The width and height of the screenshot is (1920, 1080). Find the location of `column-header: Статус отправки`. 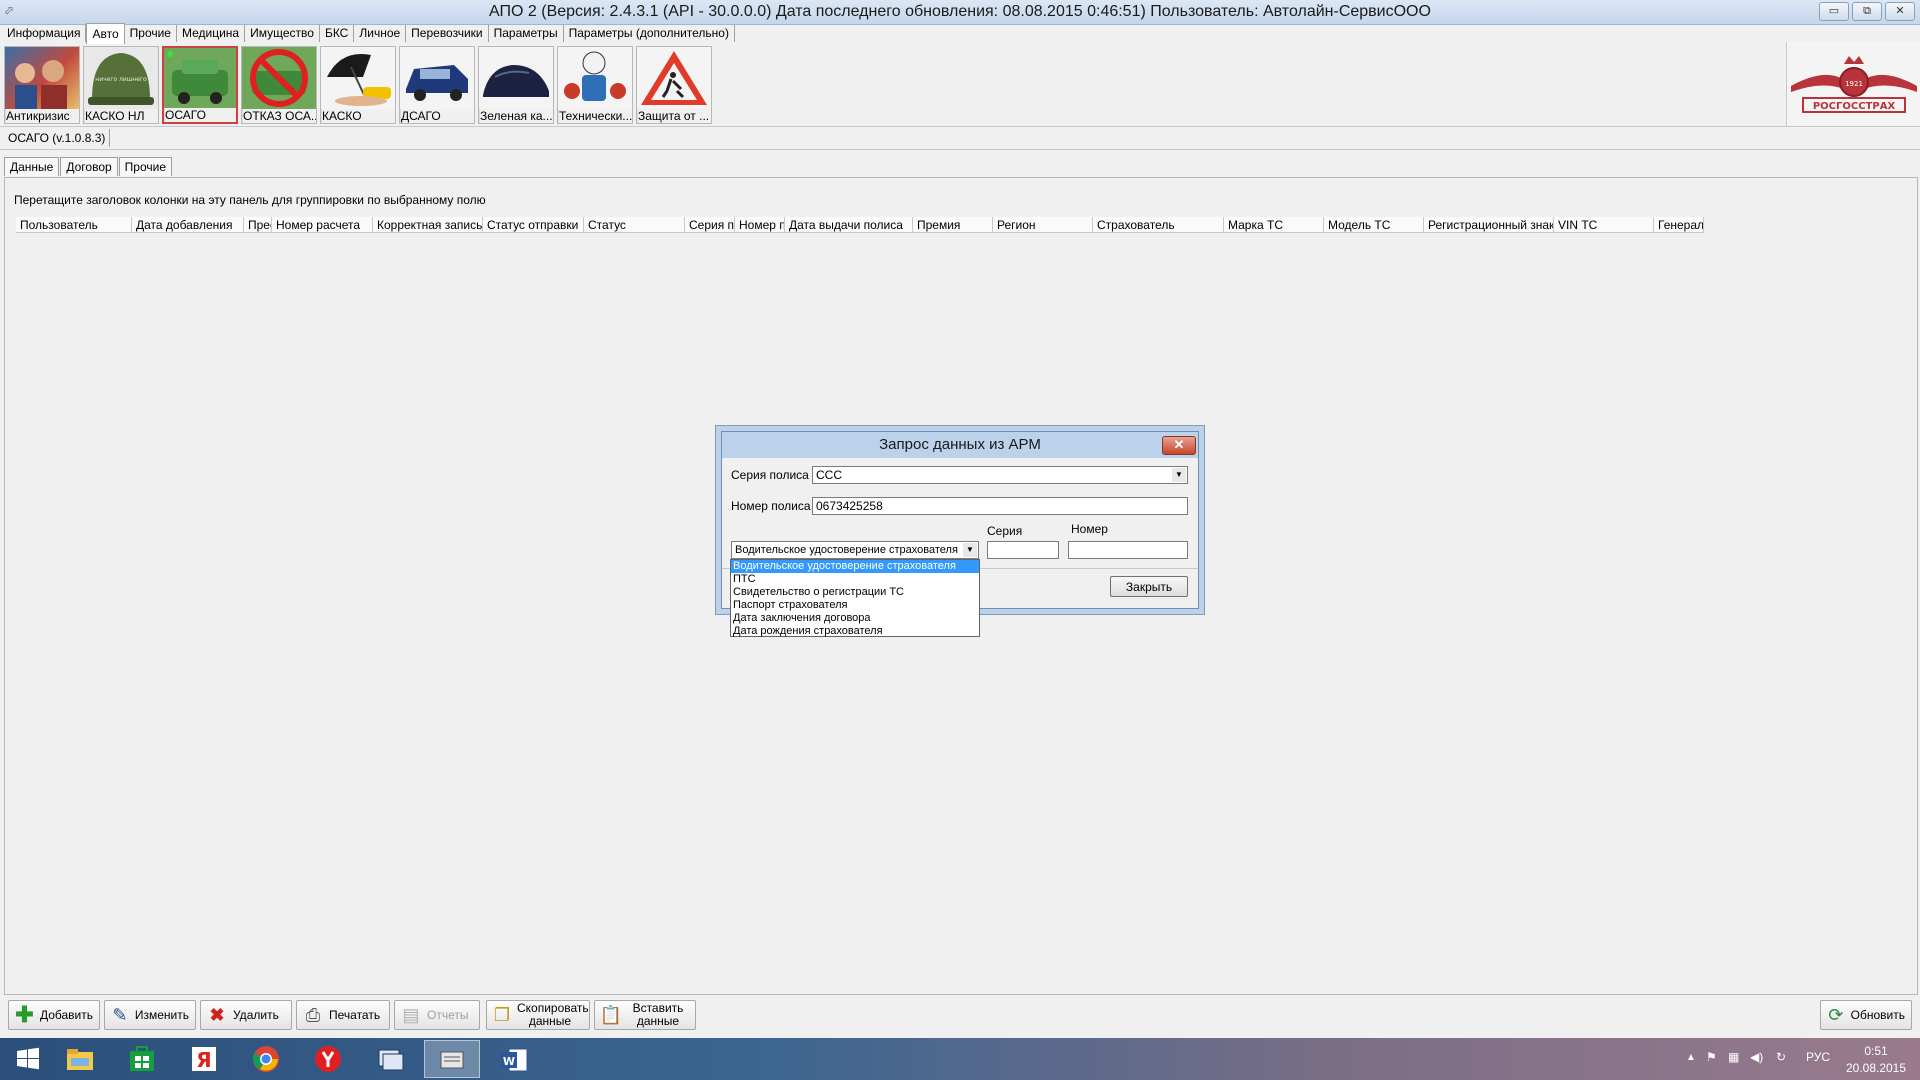

column-header: Статус отправки is located at coordinates (533, 225).